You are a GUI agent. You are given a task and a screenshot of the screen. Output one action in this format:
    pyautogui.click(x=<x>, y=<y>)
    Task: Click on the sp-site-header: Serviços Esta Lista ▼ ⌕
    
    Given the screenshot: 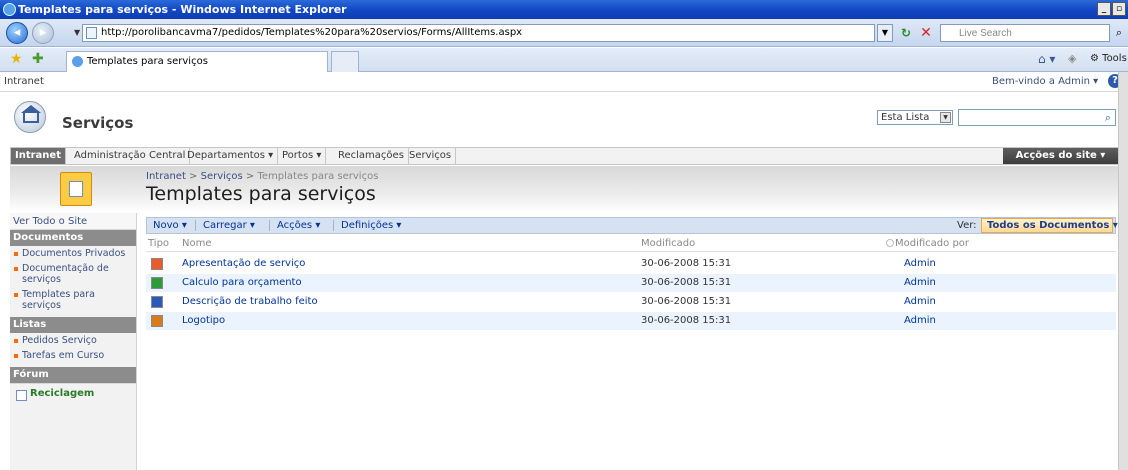 What is the action you would take?
    pyautogui.click(x=564, y=119)
    